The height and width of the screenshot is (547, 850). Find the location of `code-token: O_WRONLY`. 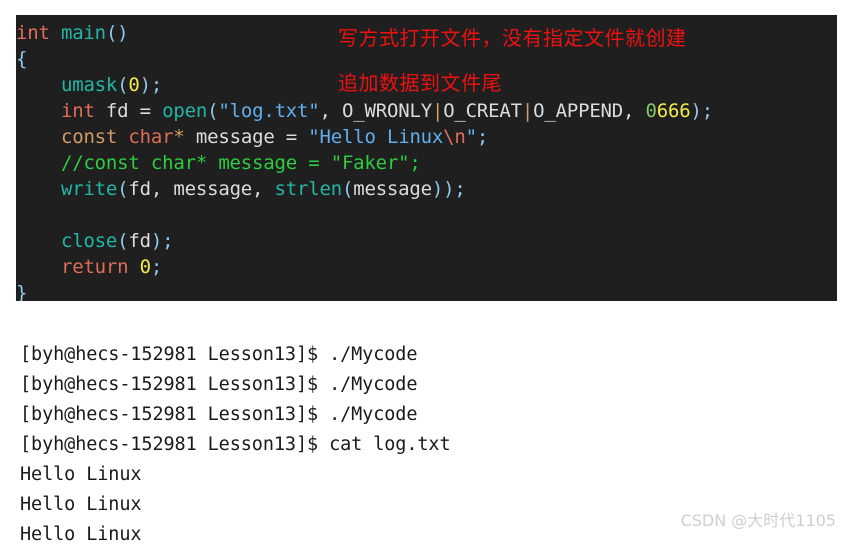

code-token: O_WRONLY is located at coordinates (387, 111).